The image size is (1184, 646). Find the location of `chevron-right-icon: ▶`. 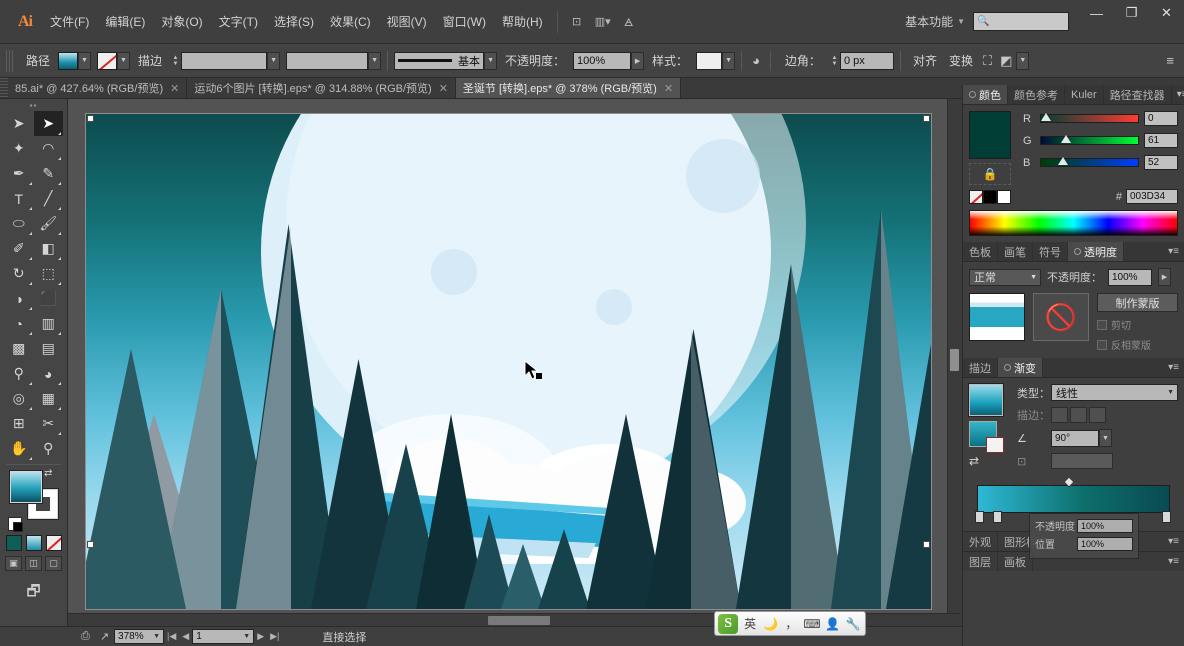

chevron-right-icon: ▶ is located at coordinates (1164, 277).